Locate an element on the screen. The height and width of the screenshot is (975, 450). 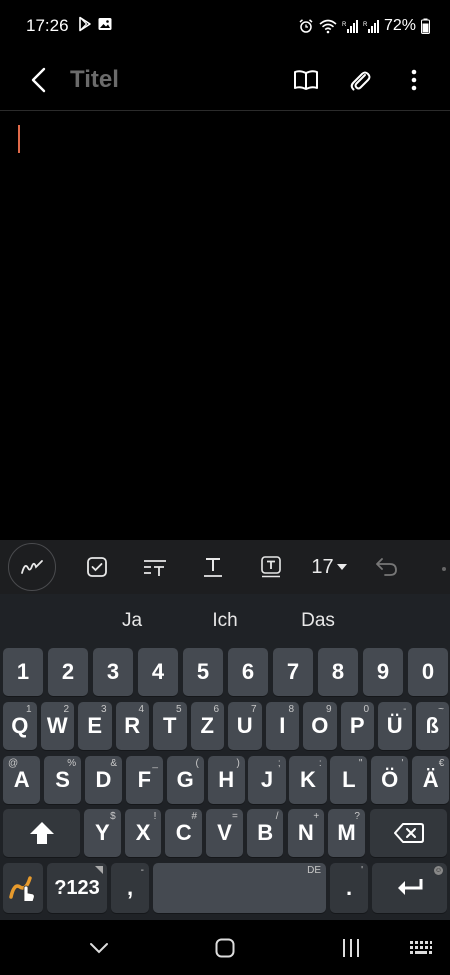
text-box-button is located at coordinates (271, 567).